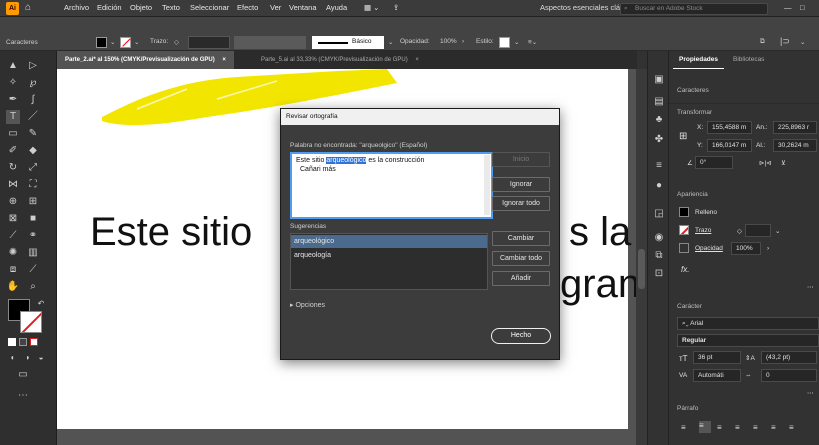 This screenshot has height=445, width=819. I want to click on pen-tool-icon: ✒, so click(13, 100).